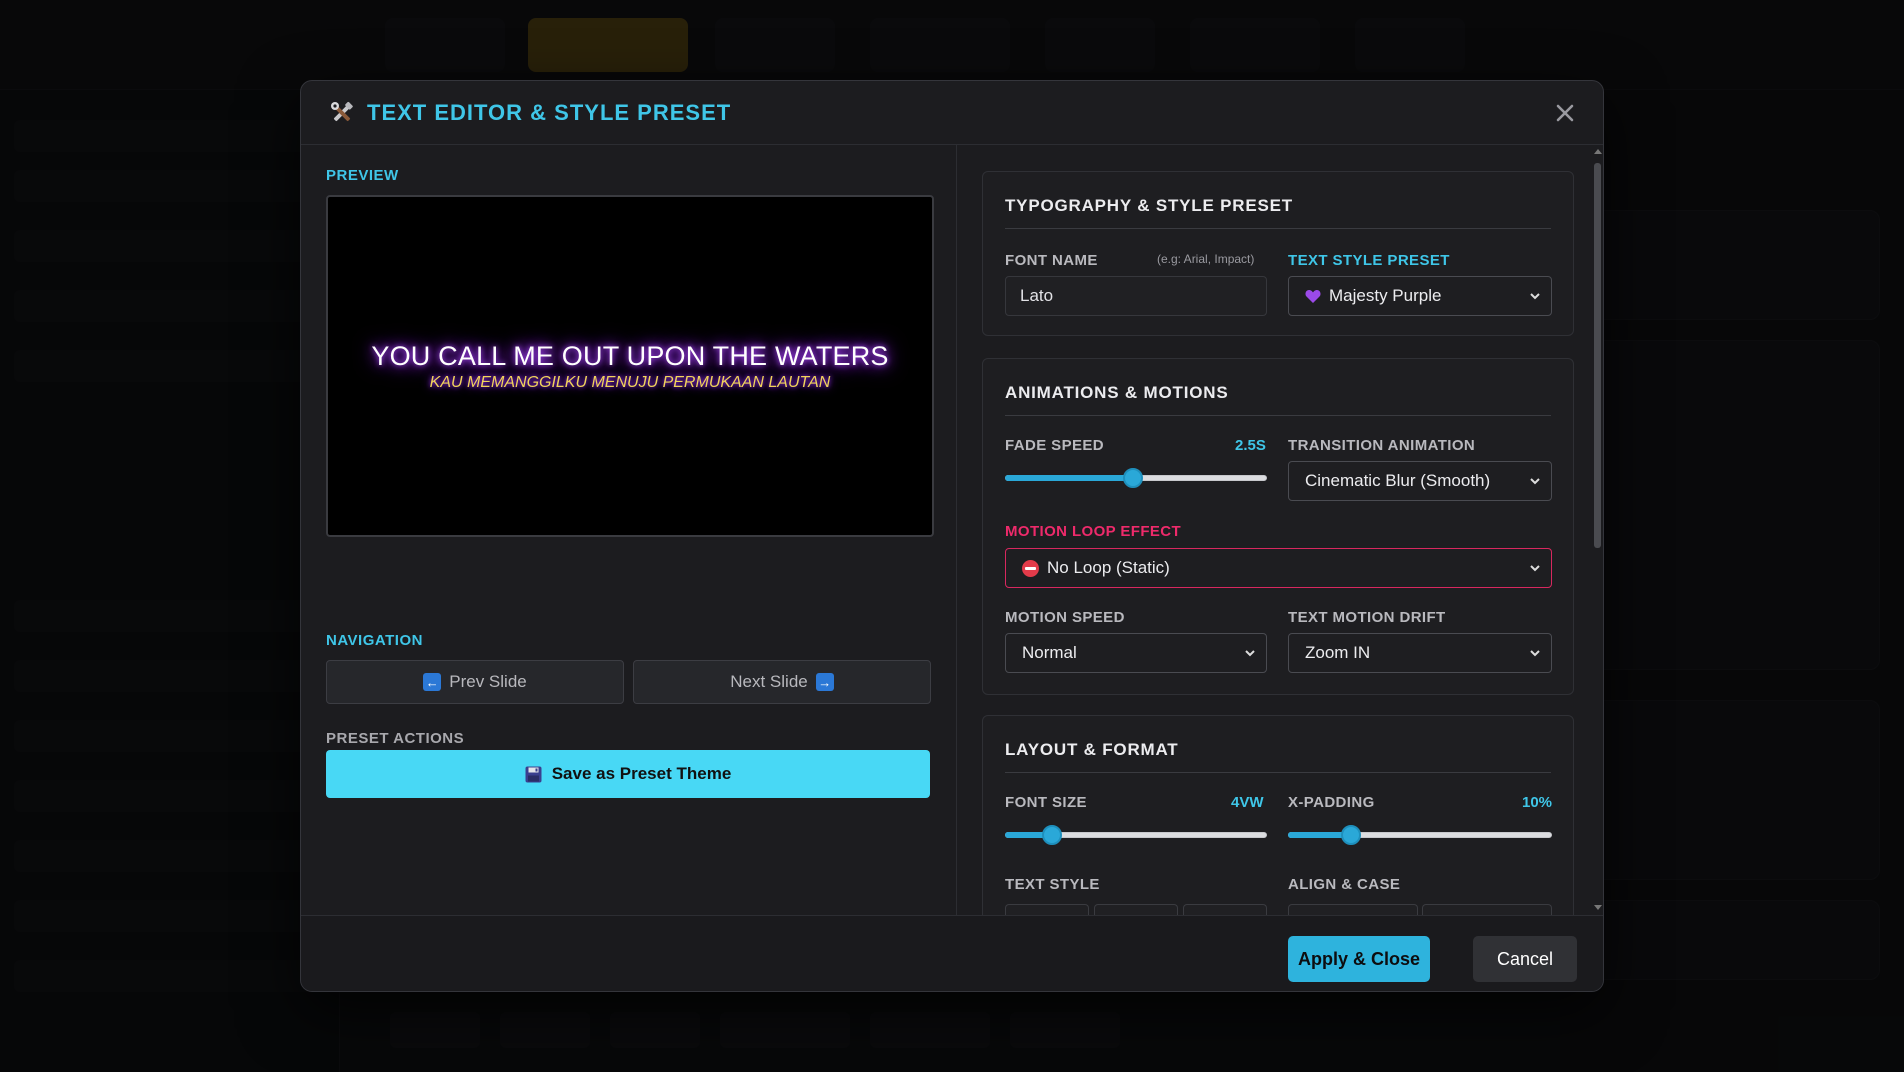 This screenshot has width=1904, height=1072. Describe the element at coordinates (641, 773) in the screenshot. I see `save-preset-label: Save as Preset Theme` at that location.